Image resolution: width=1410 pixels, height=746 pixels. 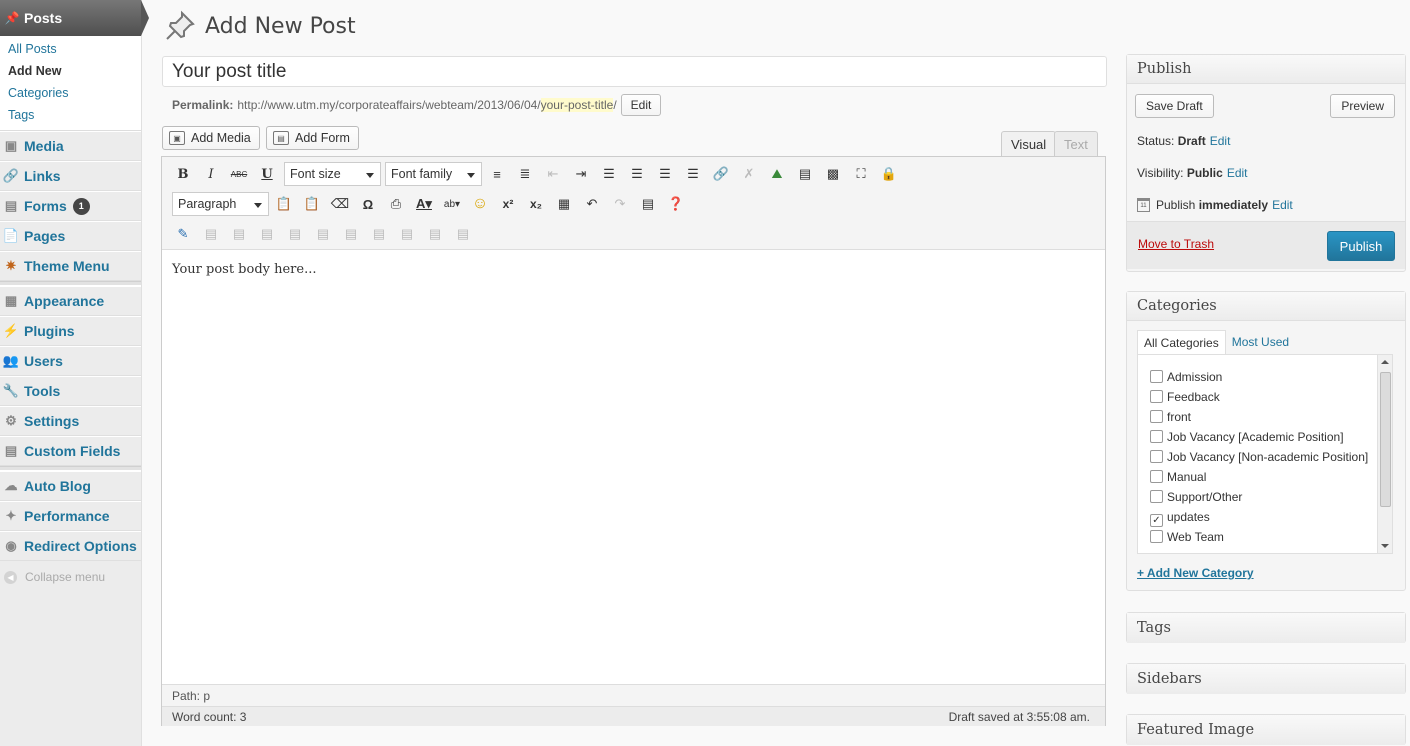 What do you see at coordinates (480, 204) in the screenshot?
I see `smiley-icon: ☺` at bounding box center [480, 204].